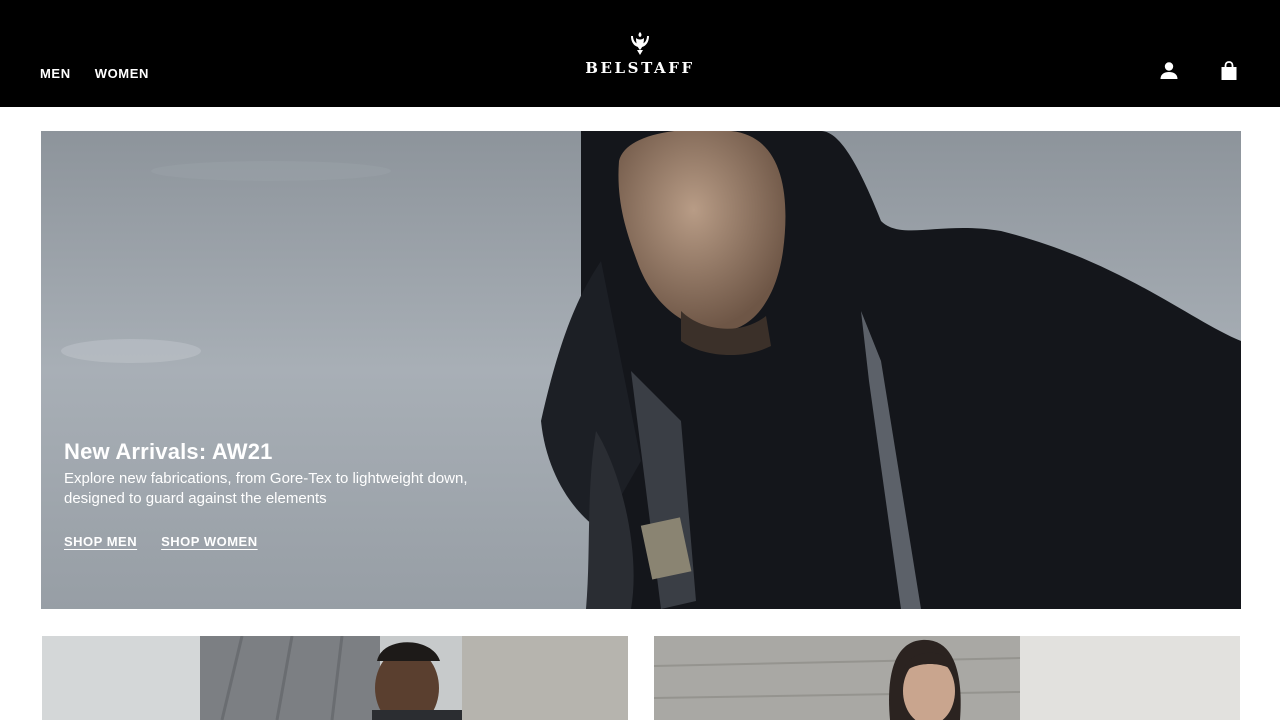  I want to click on logo-wordmark: BELSTAFF, so click(640, 68).